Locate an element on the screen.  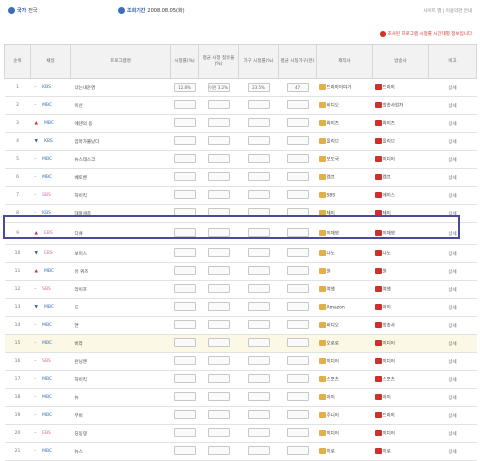
column-header: 프로그램명 is located at coordinates (120, 61).